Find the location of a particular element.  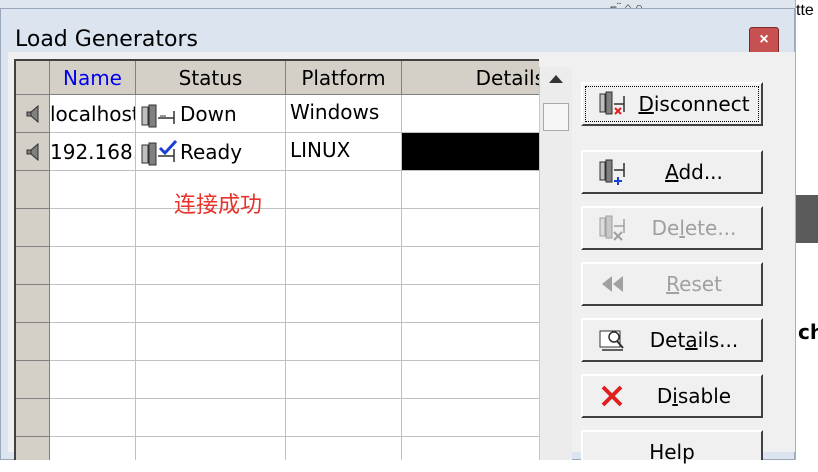

cell-name: localhost is located at coordinates (93, 114).